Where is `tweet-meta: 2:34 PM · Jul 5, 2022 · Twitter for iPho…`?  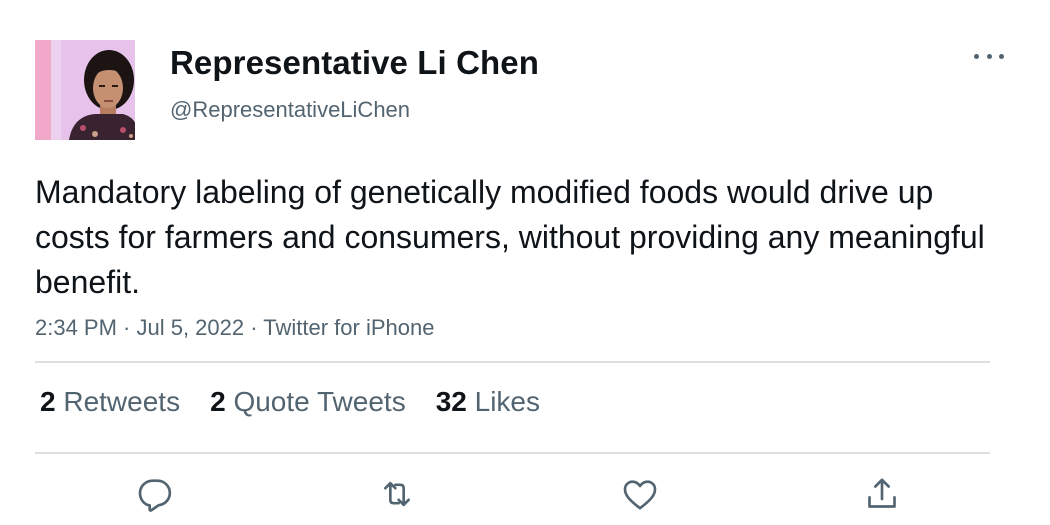 tweet-meta: 2:34 PM · Jul 5, 2022 · Twitter for iPho… is located at coordinates (234, 328).